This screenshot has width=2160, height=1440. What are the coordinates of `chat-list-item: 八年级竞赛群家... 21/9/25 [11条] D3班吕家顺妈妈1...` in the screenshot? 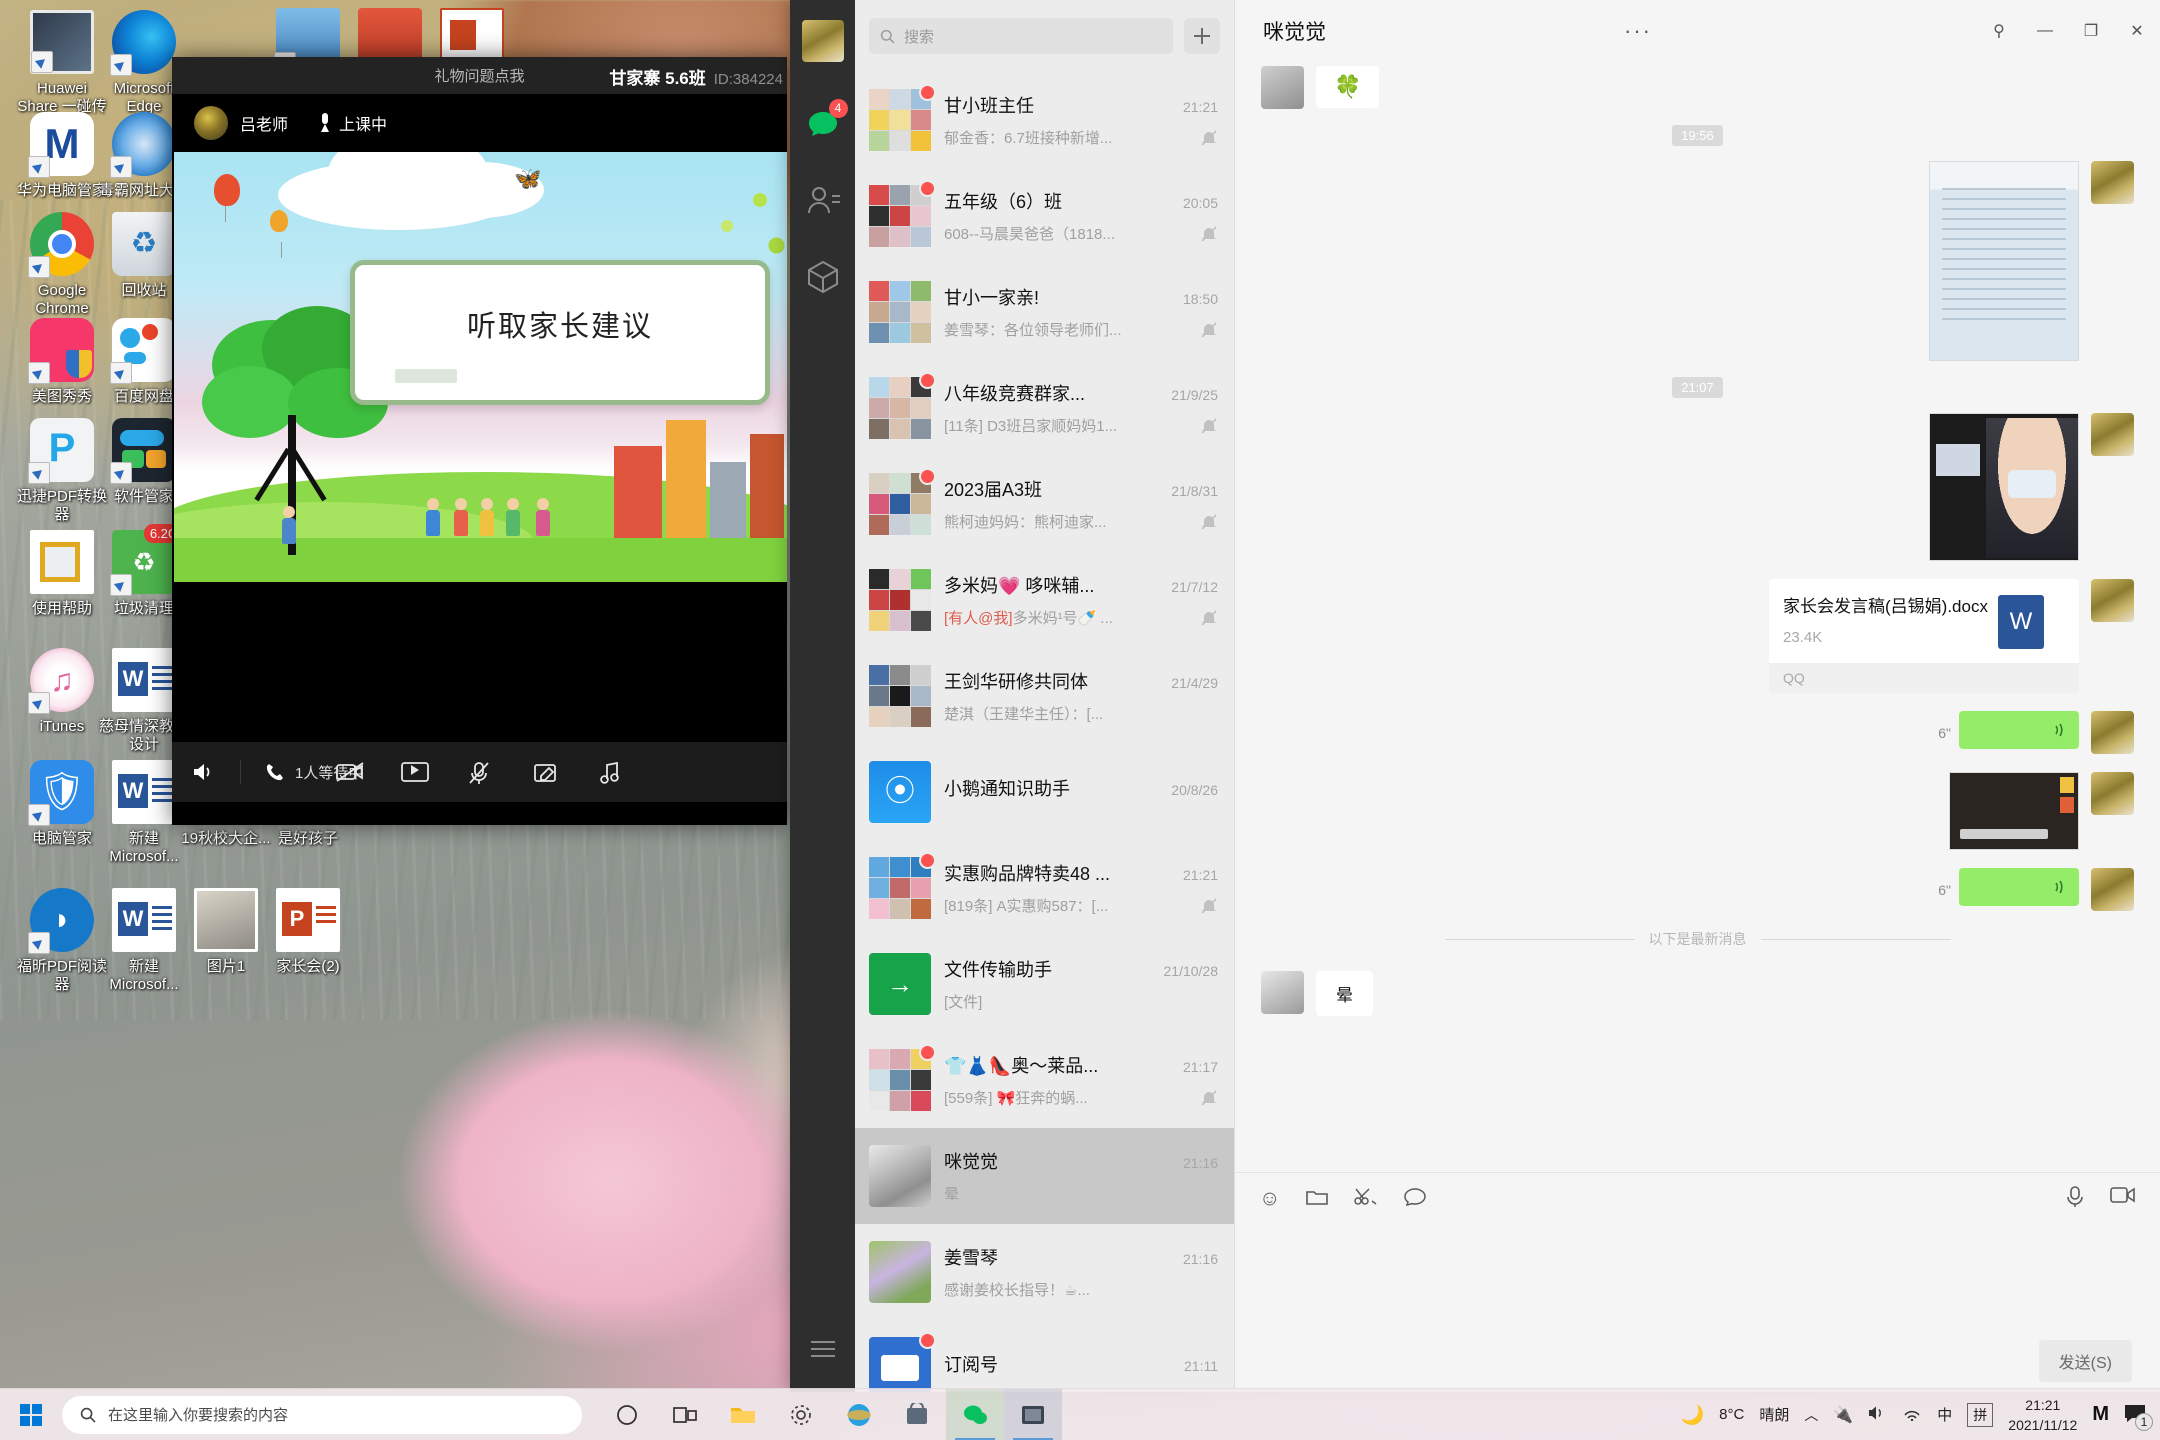 It's located at (1044, 408).